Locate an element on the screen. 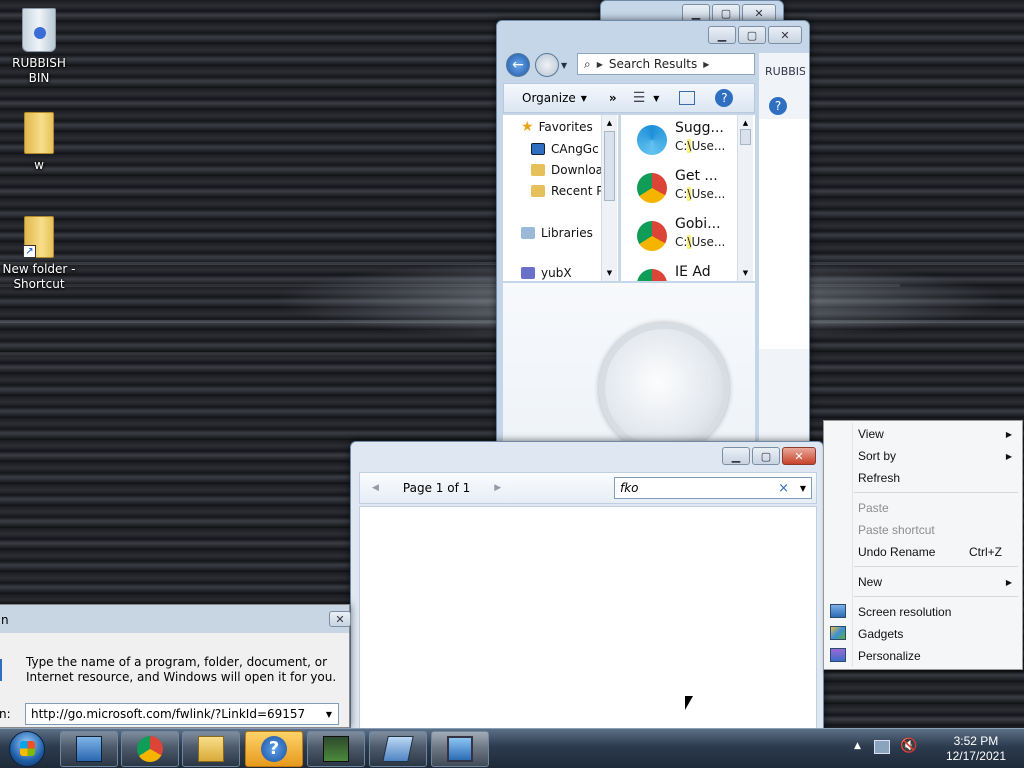 The height and width of the screenshot is (768, 1024). menu-item-paste: Paste is located at coordinates (937, 508).